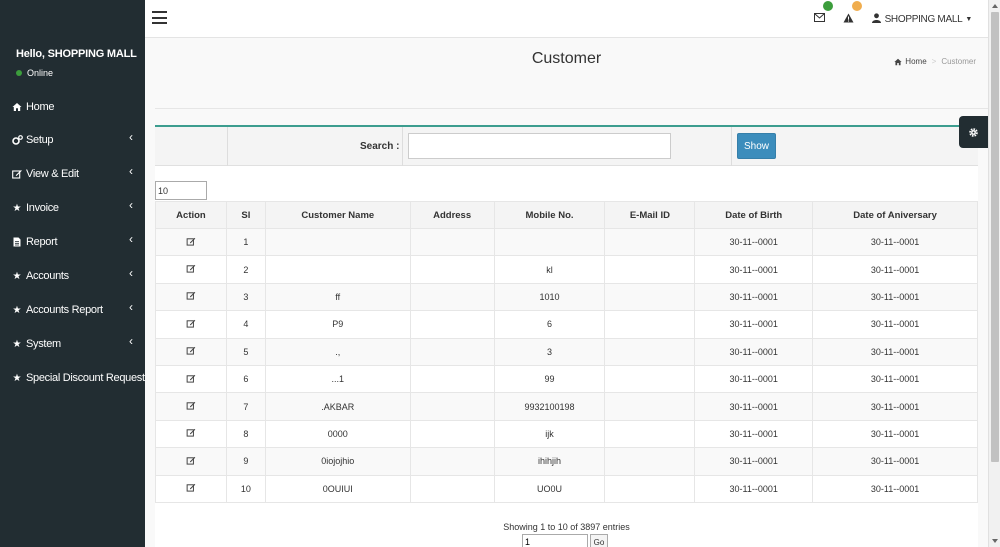 The image size is (1000, 547). I want to click on sidebar-item-special-discount-request: ★ Special Discount Request, so click(73, 378).